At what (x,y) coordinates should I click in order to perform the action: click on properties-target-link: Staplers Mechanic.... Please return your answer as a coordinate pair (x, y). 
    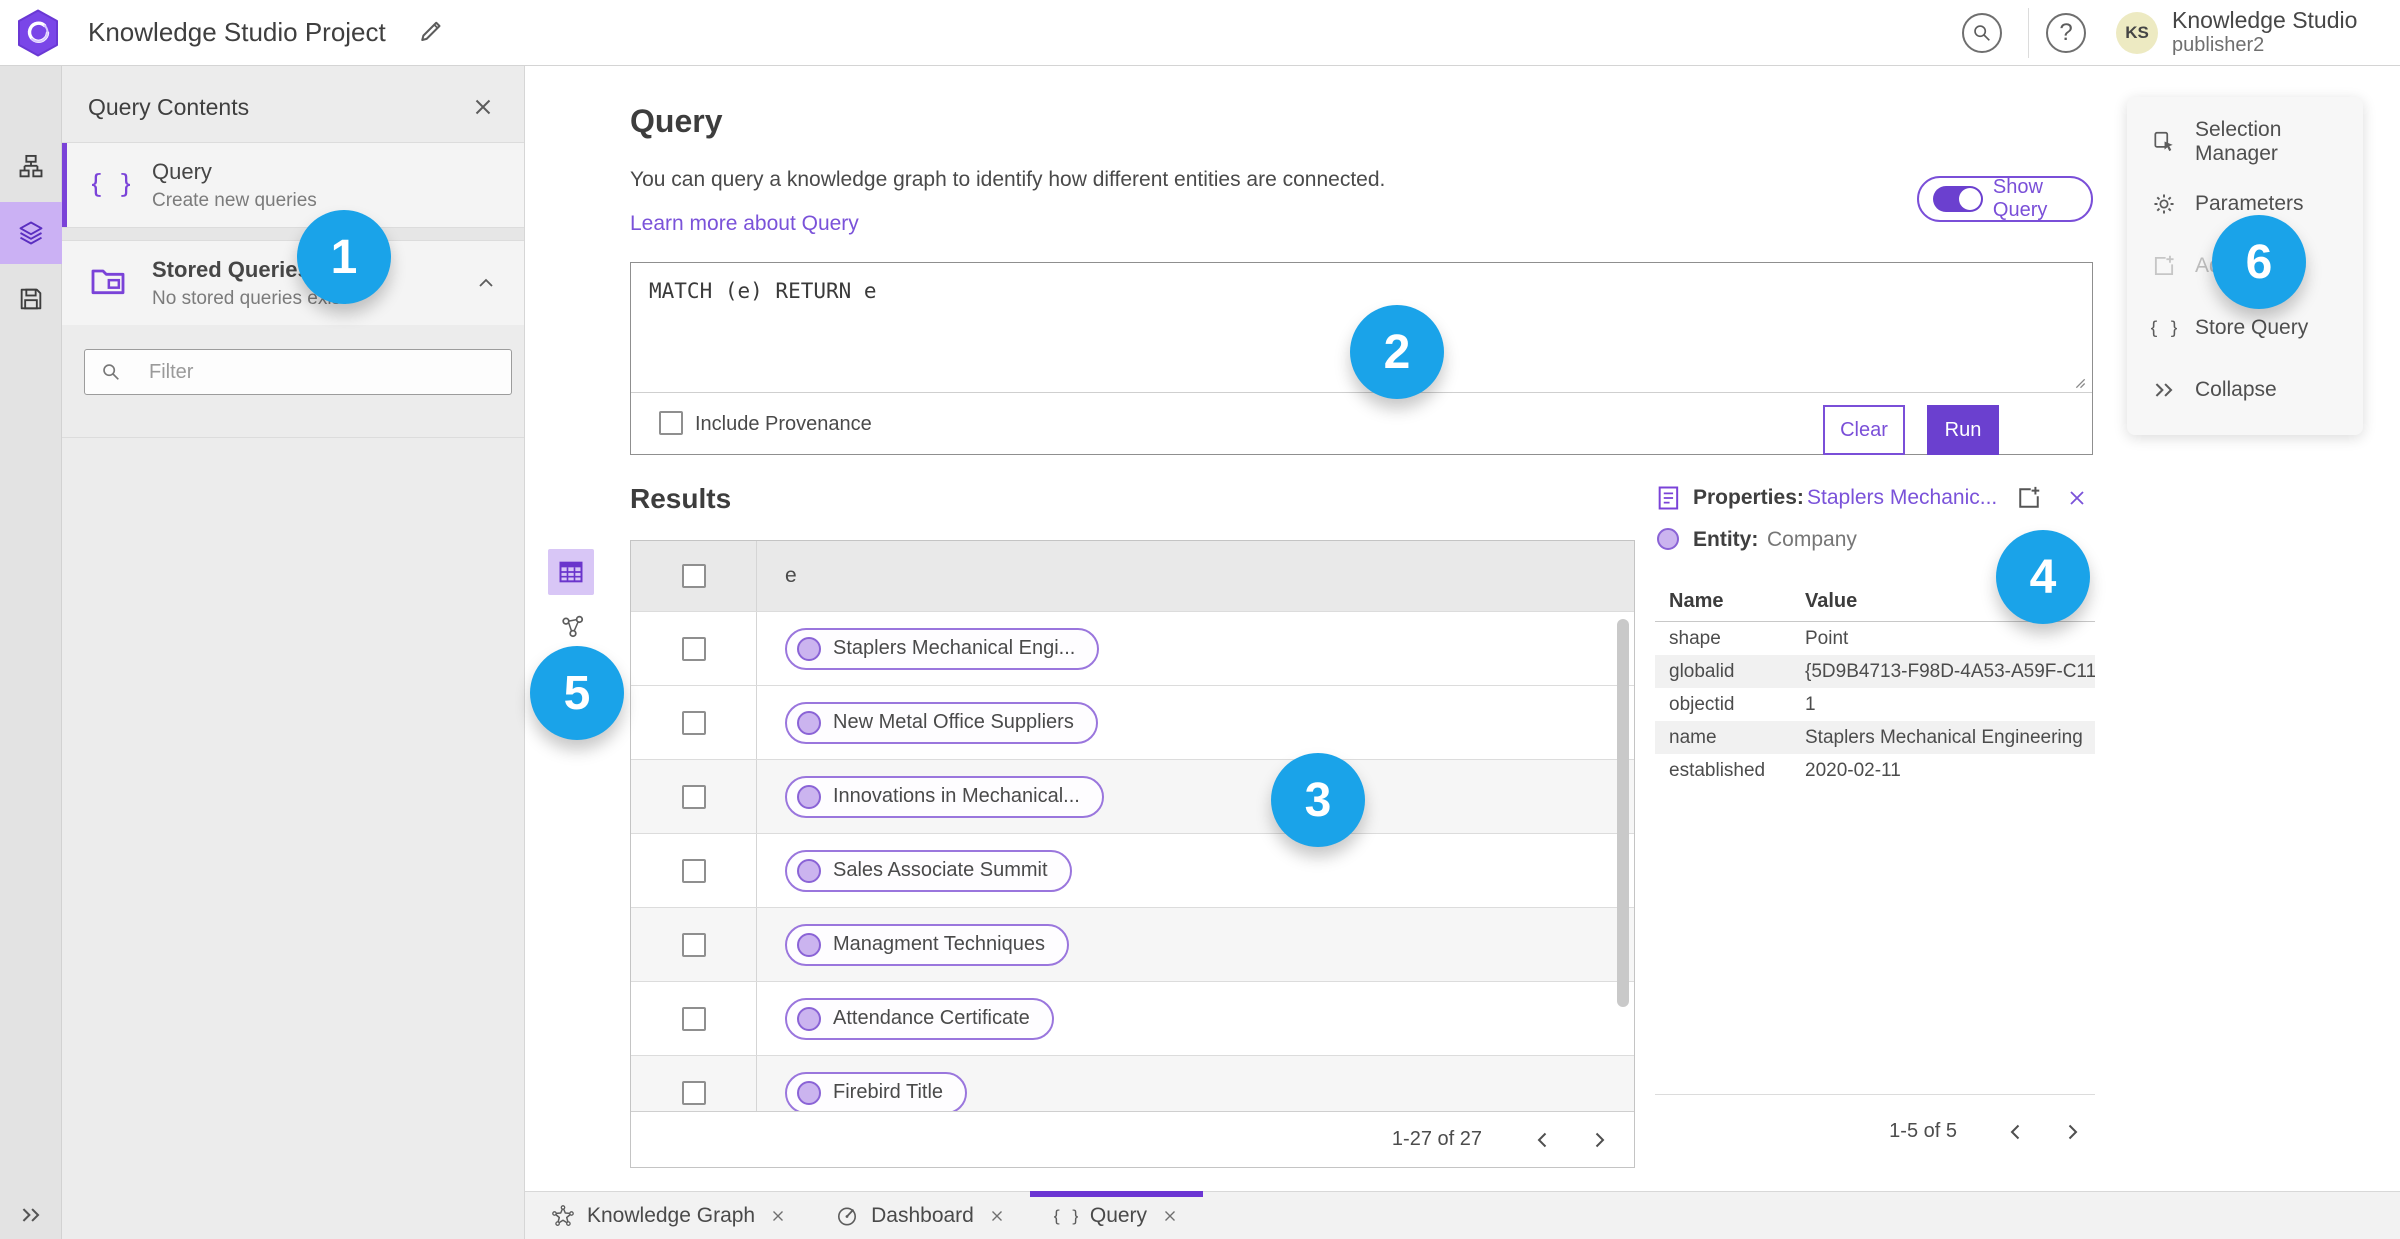
    Looking at the image, I should click on (1902, 498).